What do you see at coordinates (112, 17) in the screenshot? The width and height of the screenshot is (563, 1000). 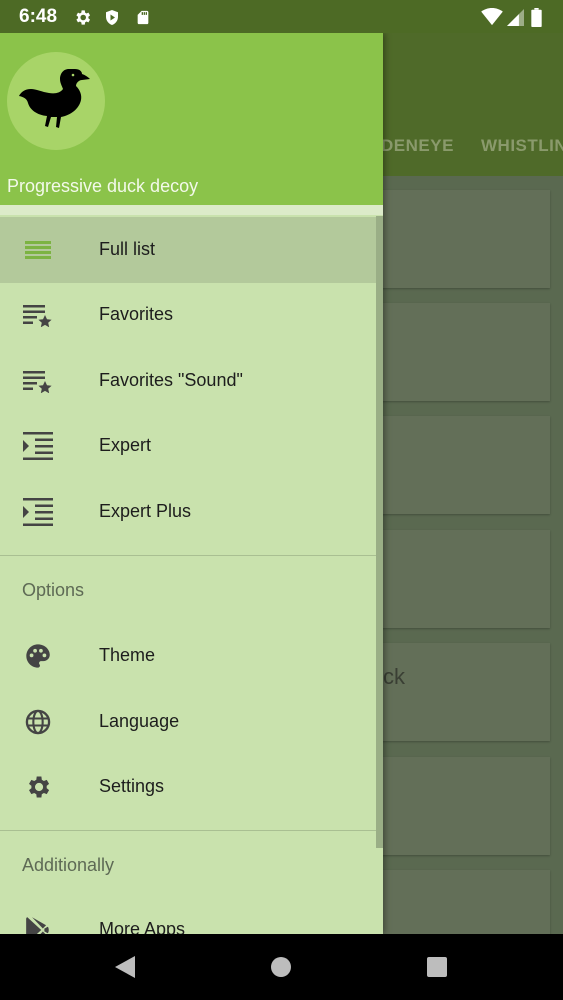 I see `shield-icon` at bounding box center [112, 17].